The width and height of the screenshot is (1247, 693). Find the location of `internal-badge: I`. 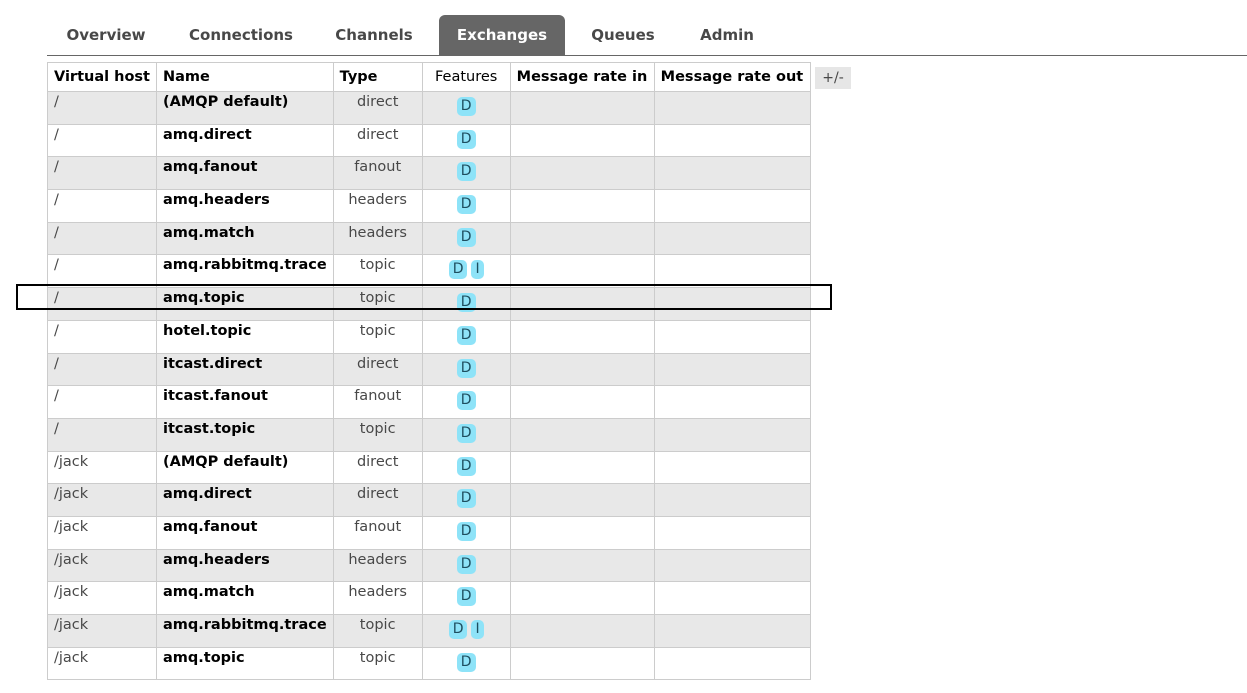

internal-badge: I is located at coordinates (477, 270).